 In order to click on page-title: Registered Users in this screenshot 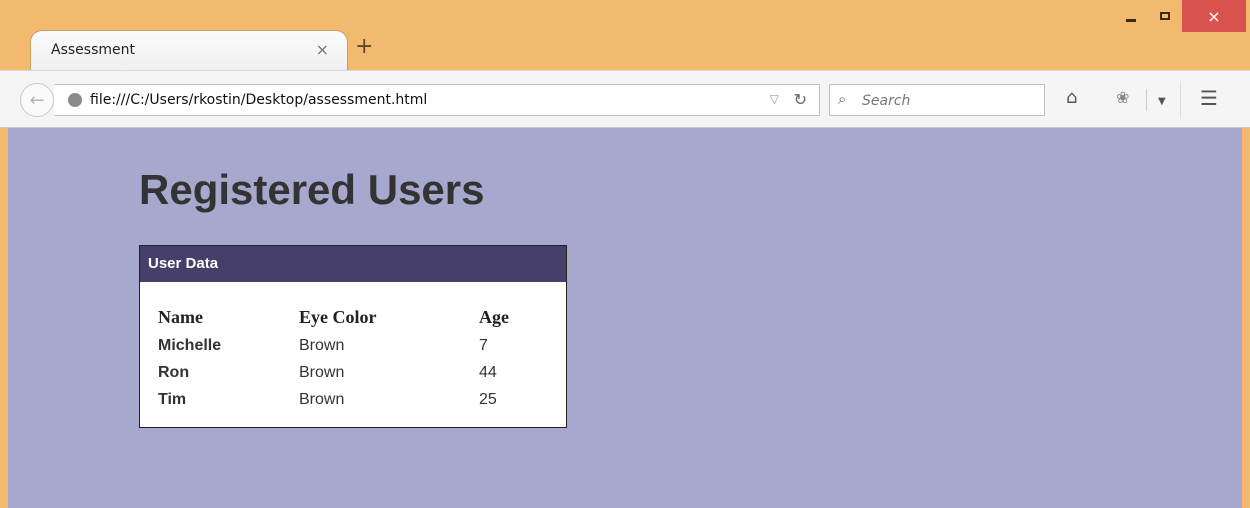, I will do `click(312, 189)`.